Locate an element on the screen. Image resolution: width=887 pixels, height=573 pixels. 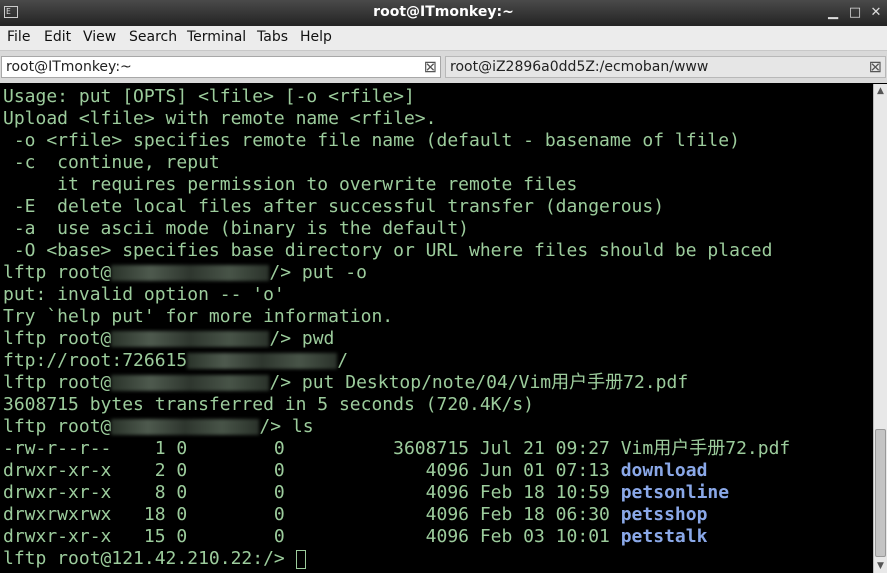
scroll-up-icon: ▲ is located at coordinates (880, 91).